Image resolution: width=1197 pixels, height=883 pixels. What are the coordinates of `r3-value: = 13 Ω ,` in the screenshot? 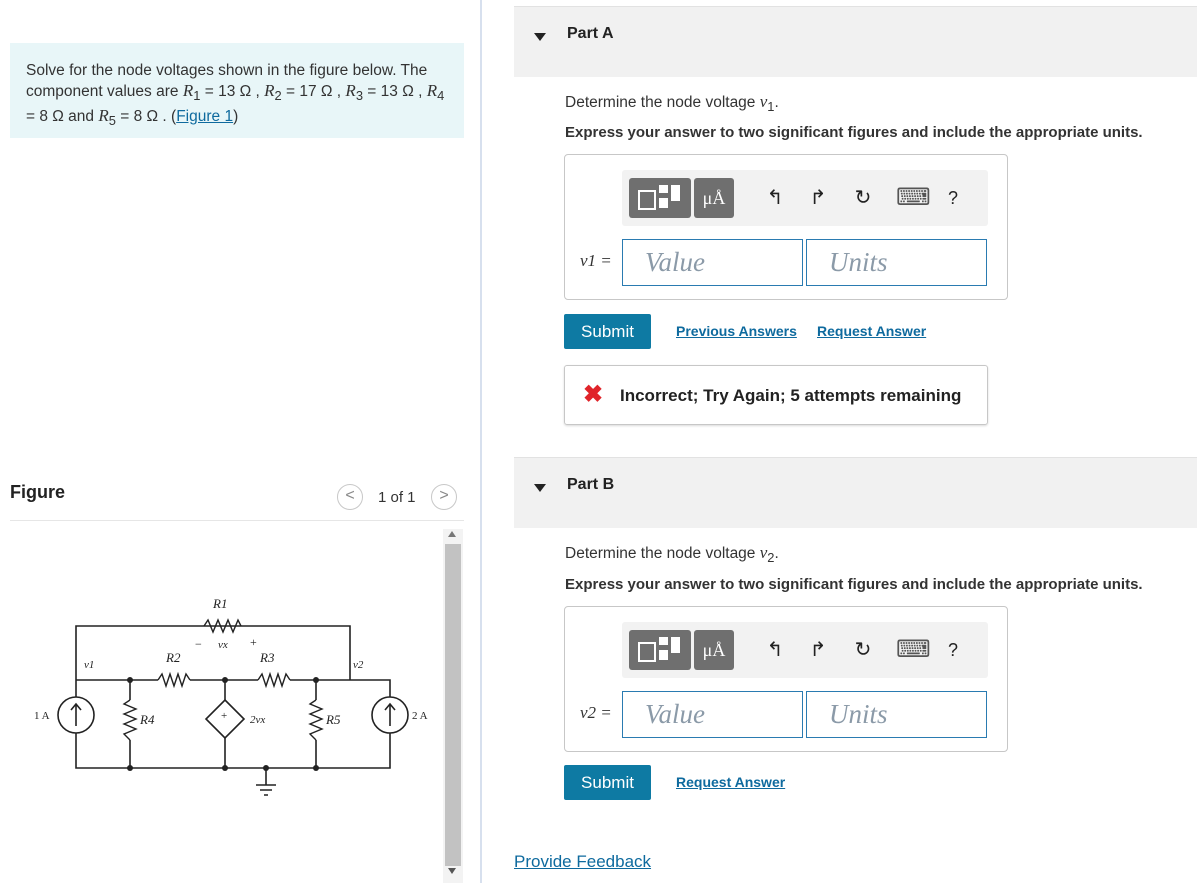 It's located at (395, 91).